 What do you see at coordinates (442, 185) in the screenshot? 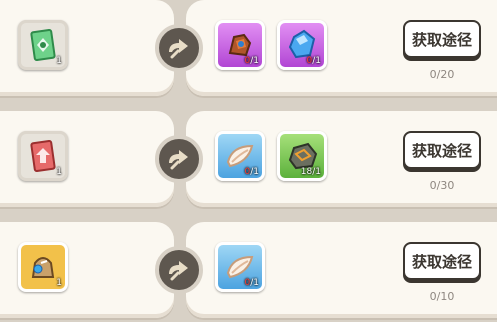
I see `progress-text: 0/30` at bounding box center [442, 185].